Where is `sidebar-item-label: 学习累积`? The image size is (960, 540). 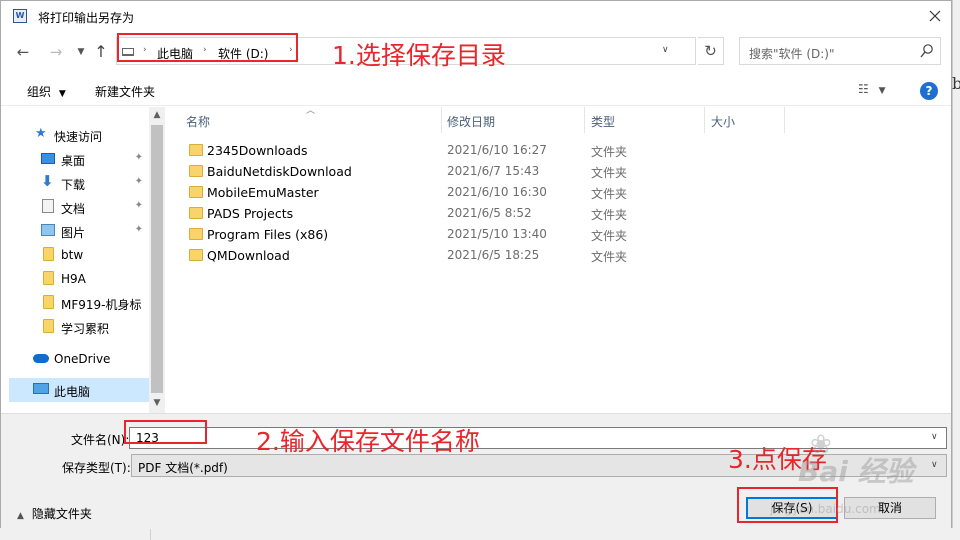 sidebar-item-label: 学习累积 is located at coordinates (85, 329).